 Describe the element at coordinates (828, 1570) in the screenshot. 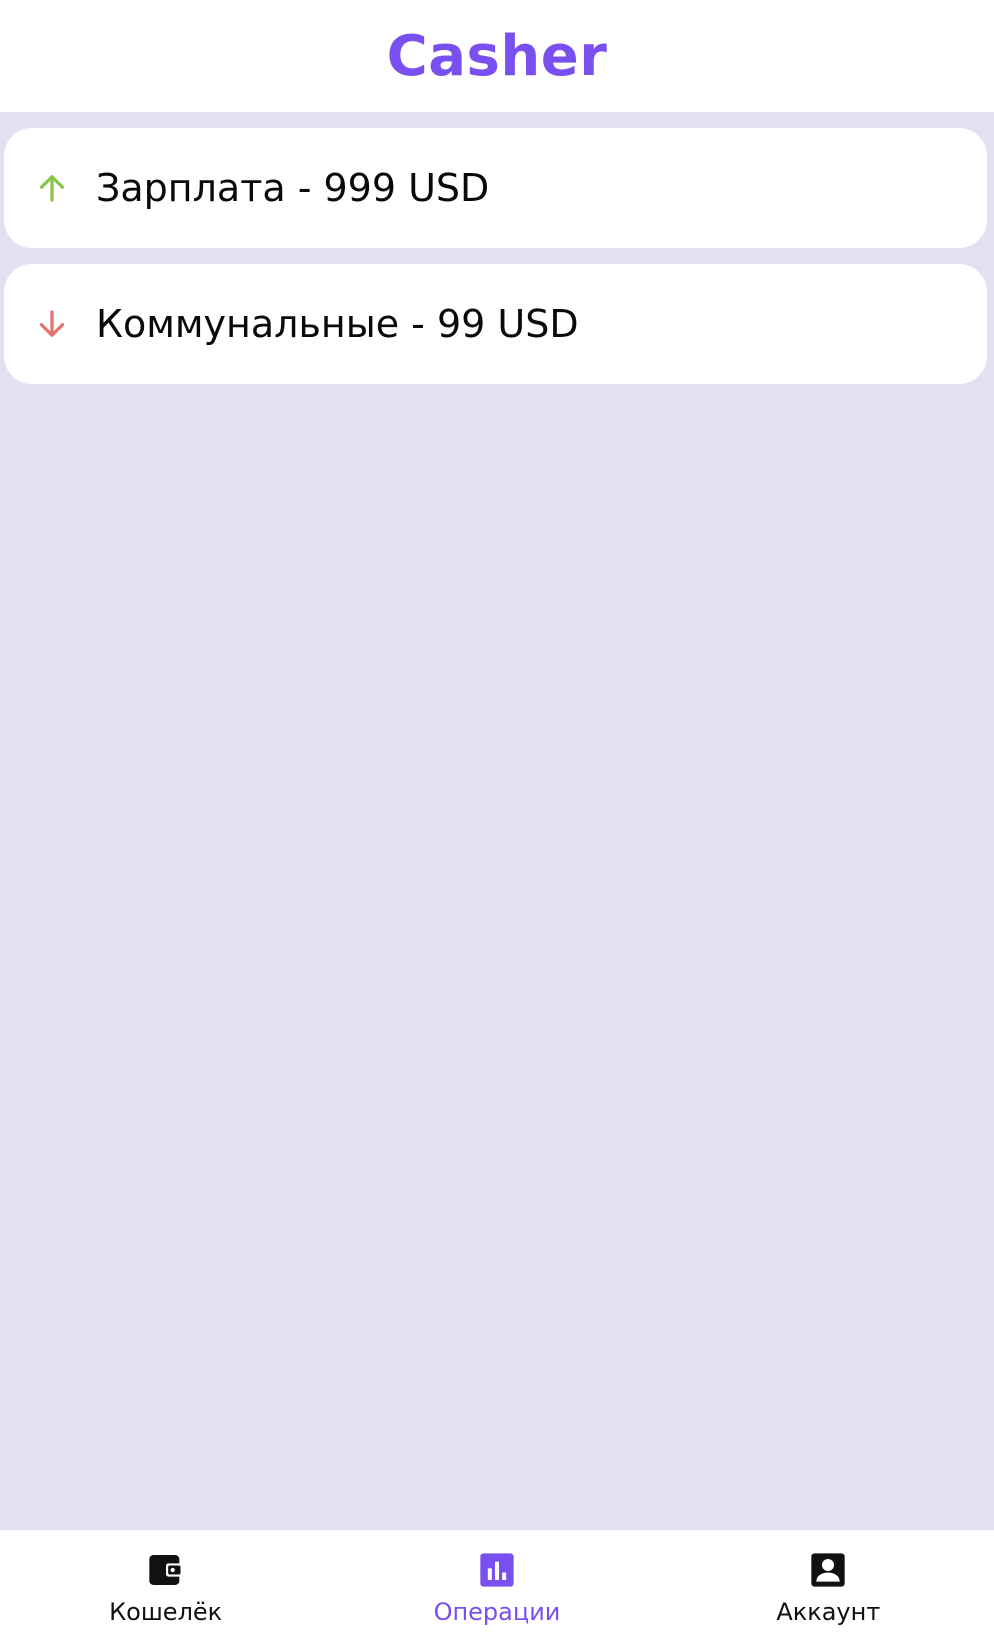

I see `account-icon` at that location.